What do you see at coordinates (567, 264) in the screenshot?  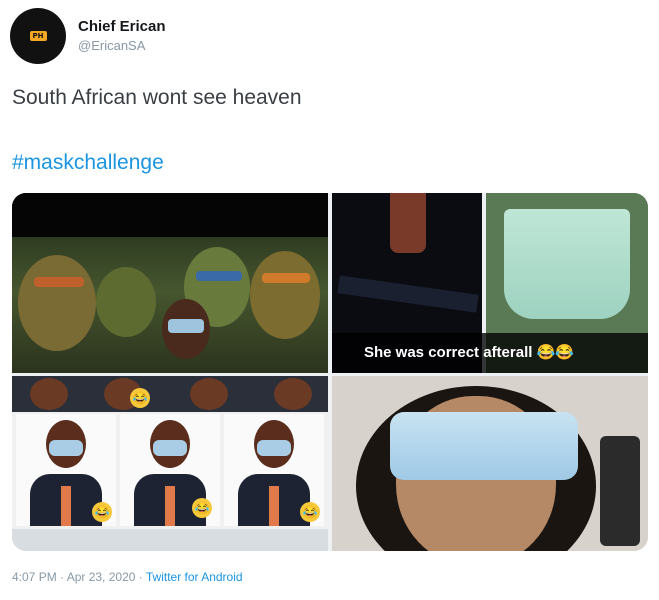 I see `skirt-shape` at bounding box center [567, 264].